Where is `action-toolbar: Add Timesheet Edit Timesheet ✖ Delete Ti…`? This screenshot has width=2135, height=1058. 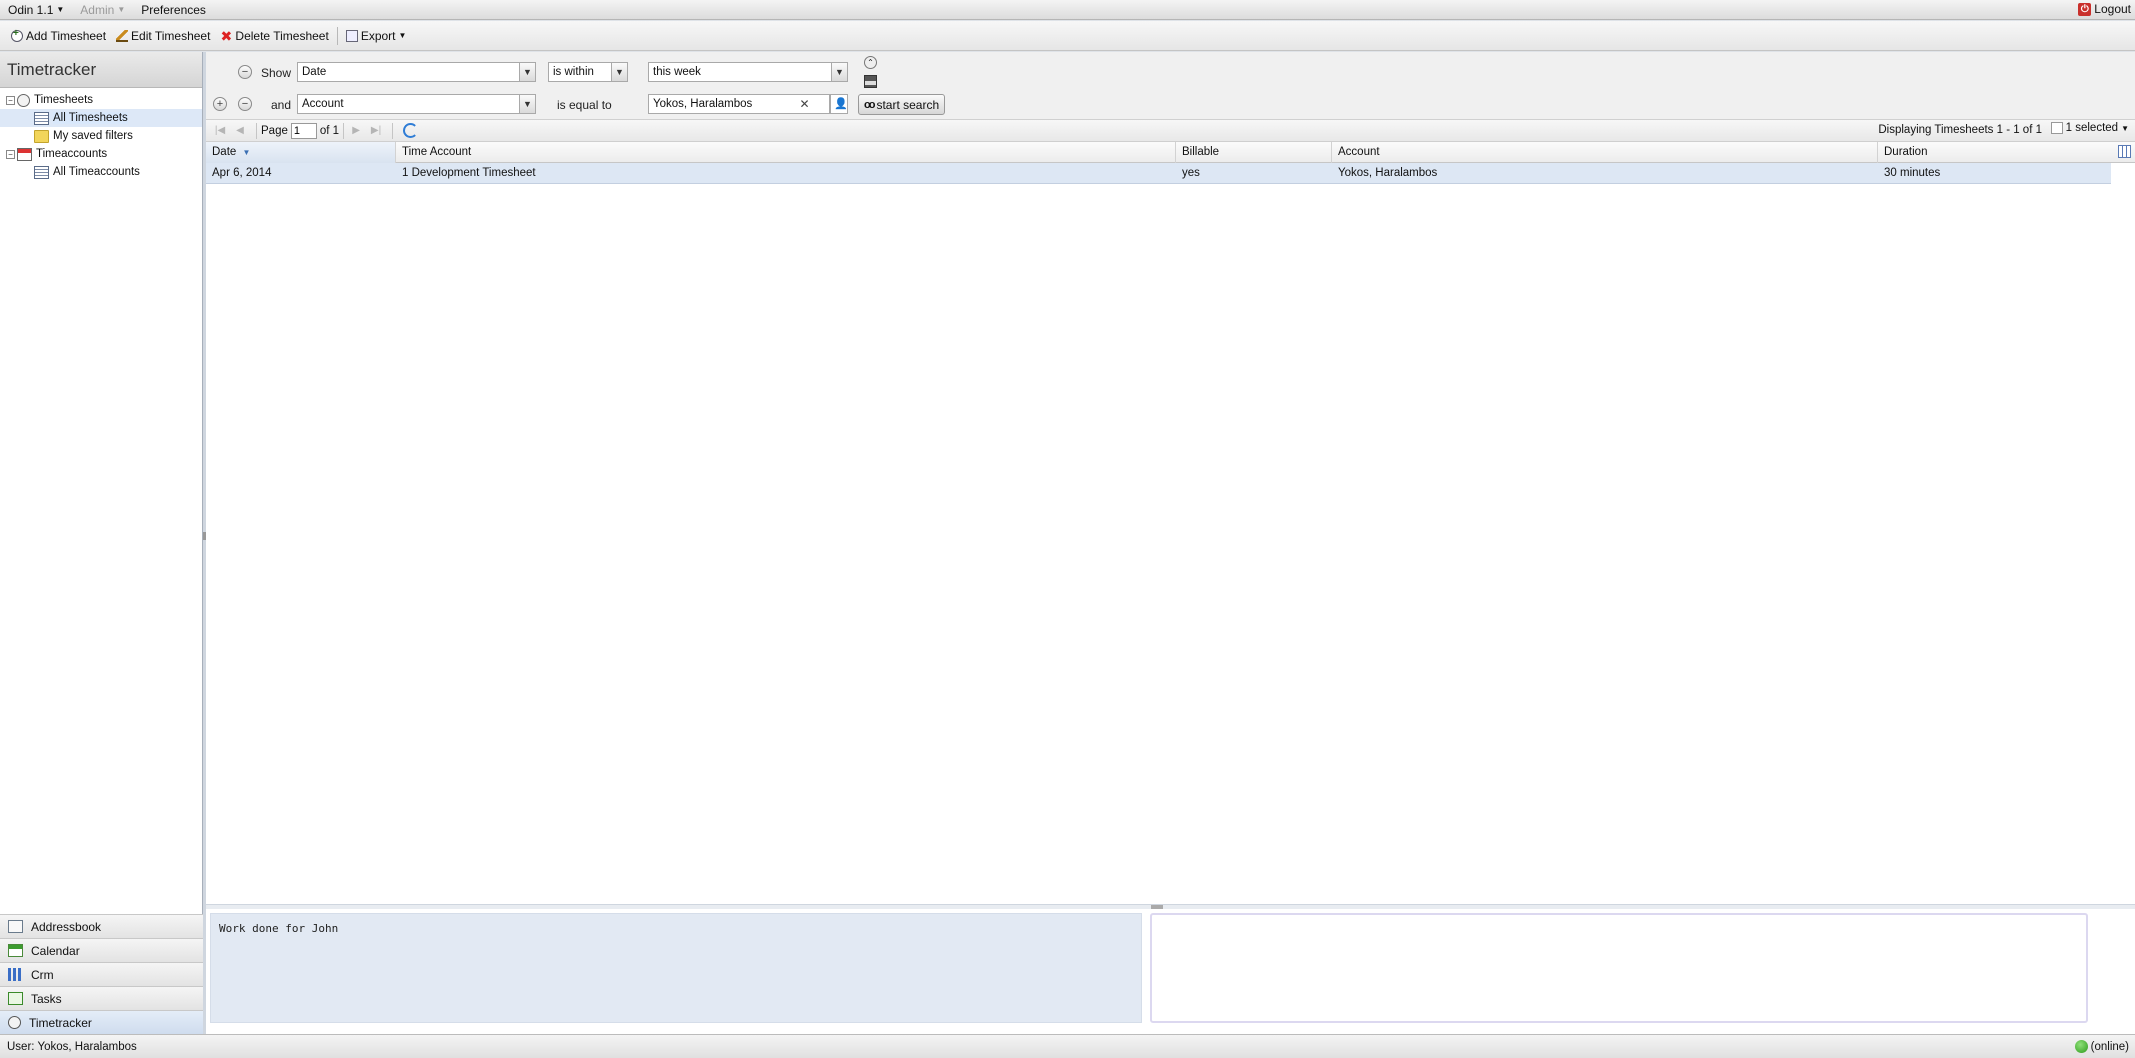 action-toolbar: Add Timesheet Edit Timesheet ✖ Delete Ti… is located at coordinates (1067, 36).